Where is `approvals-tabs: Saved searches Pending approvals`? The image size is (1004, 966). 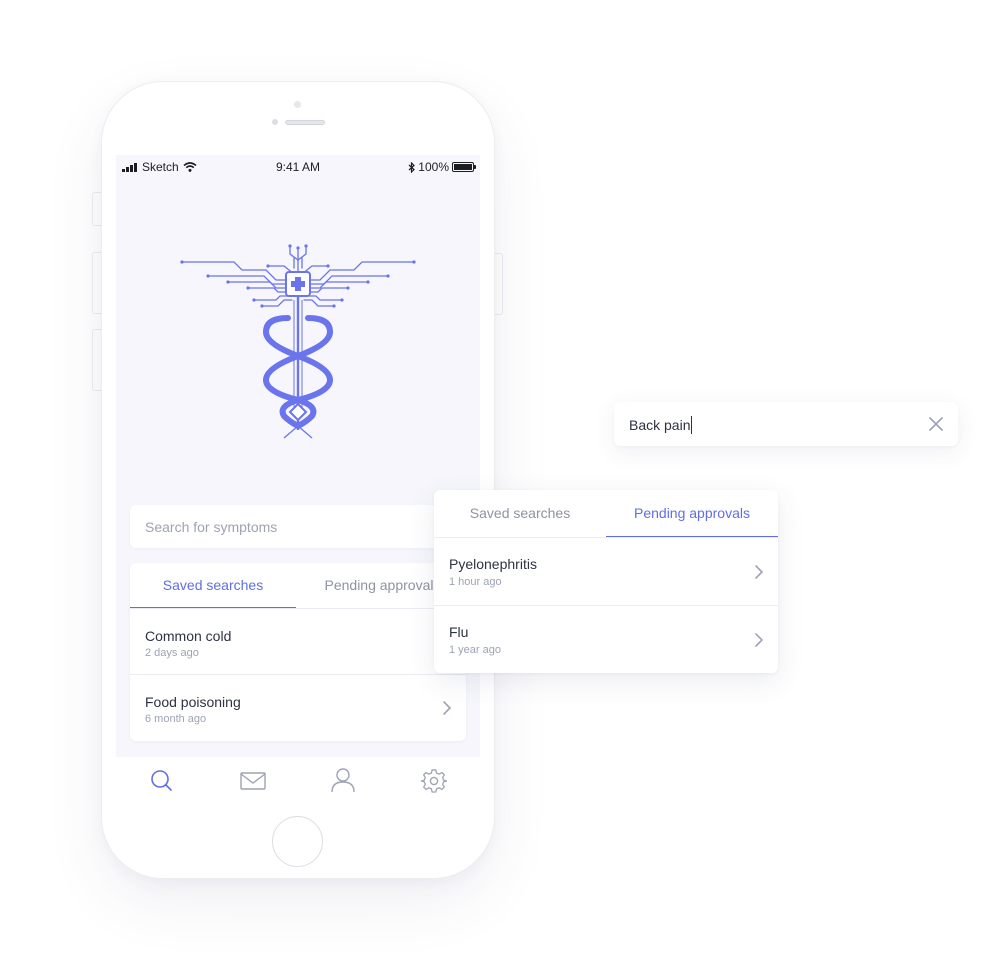 approvals-tabs: Saved searches Pending approvals is located at coordinates (606, 514).